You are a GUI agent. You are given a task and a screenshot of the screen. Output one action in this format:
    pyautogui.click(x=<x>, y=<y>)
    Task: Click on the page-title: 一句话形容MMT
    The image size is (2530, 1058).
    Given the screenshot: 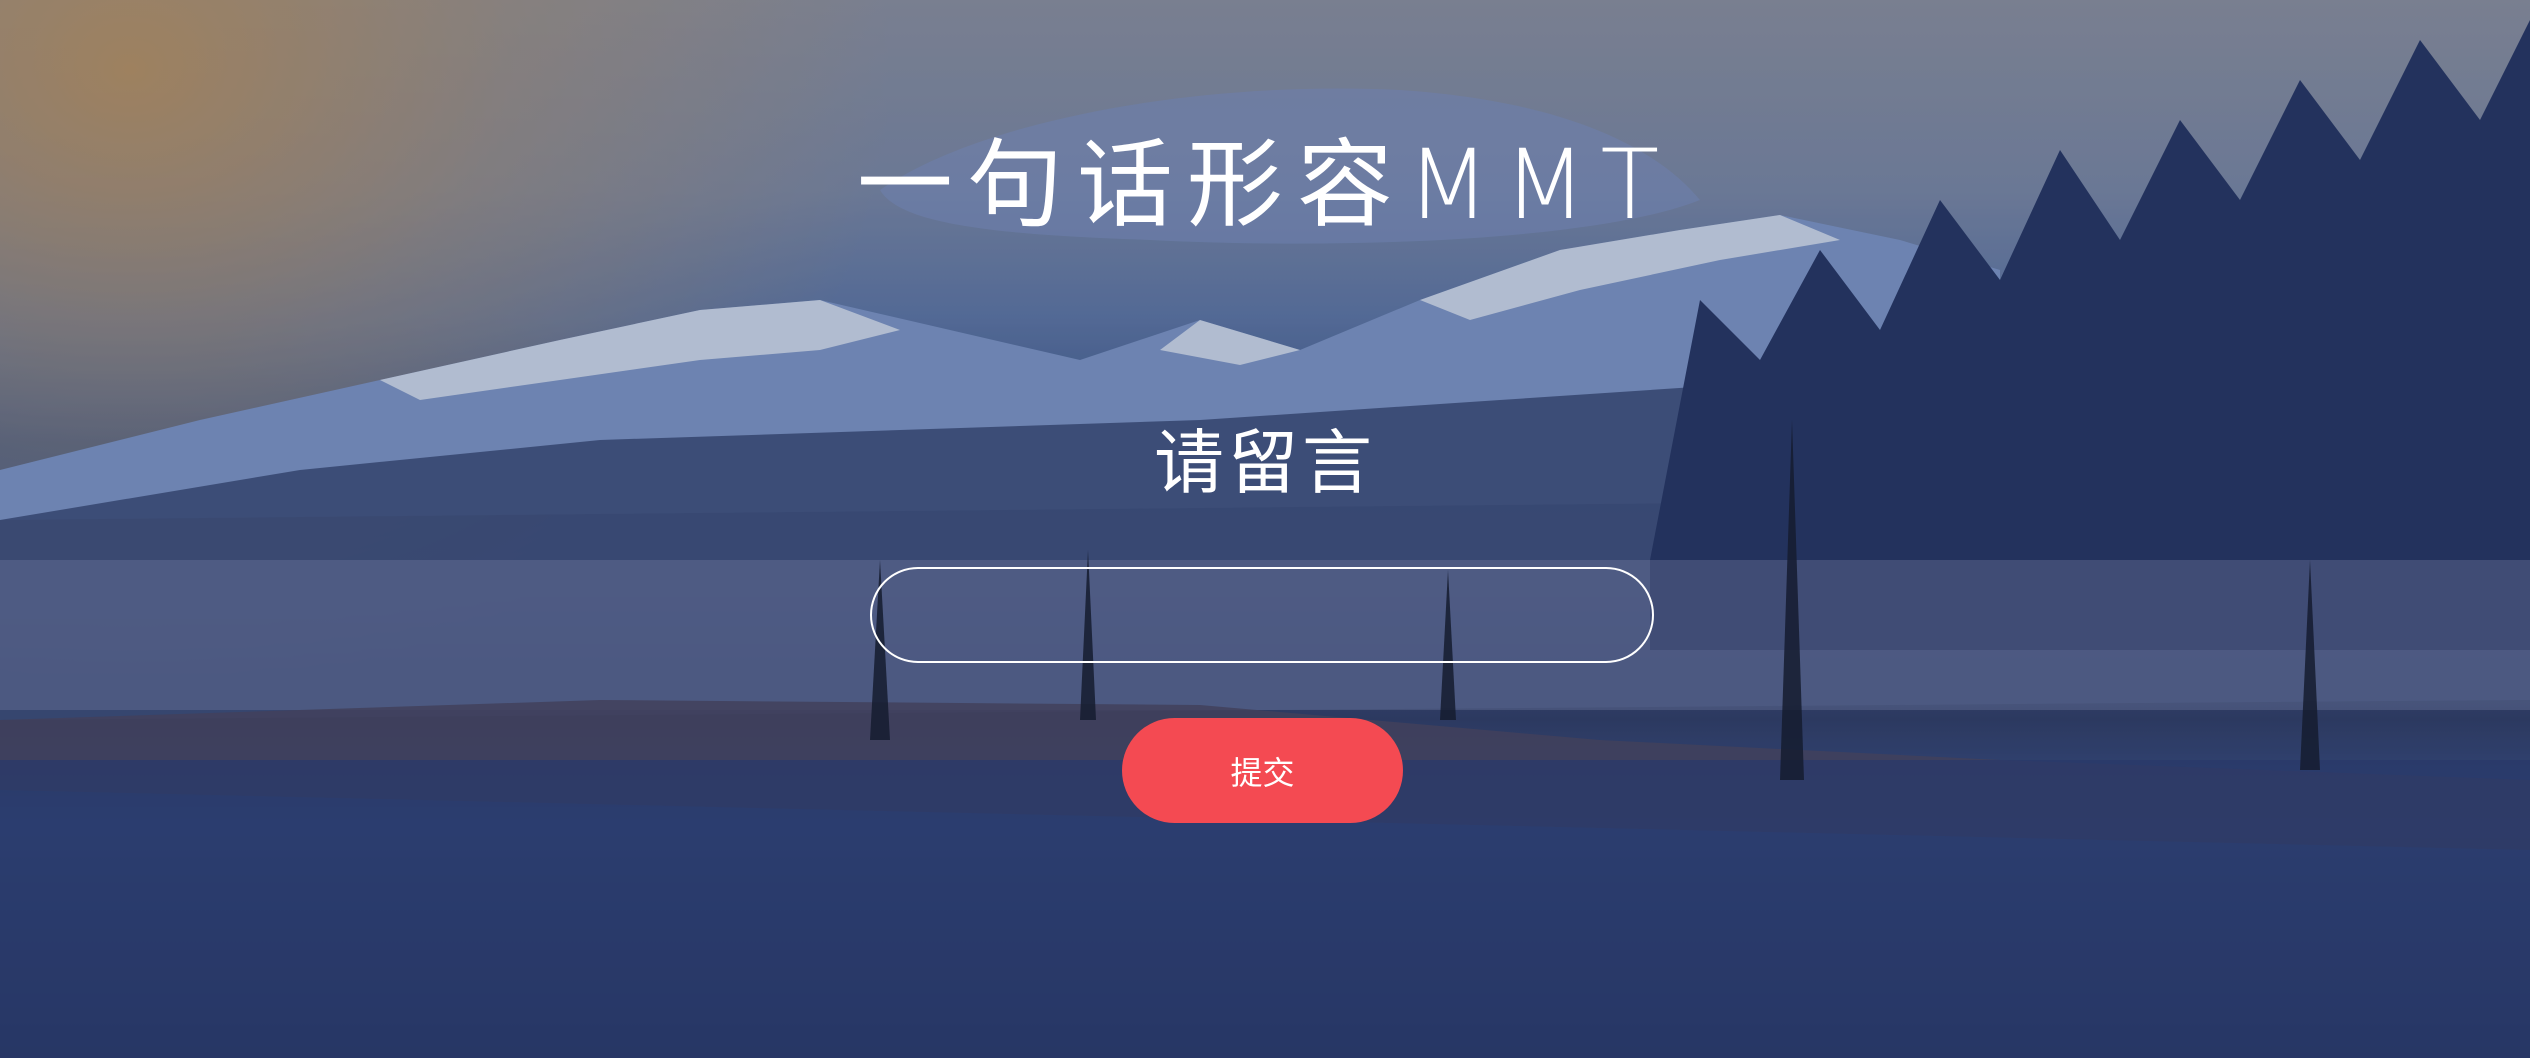 What is the action you would take?
    pyautogui.click(x=1265, y=185)
    